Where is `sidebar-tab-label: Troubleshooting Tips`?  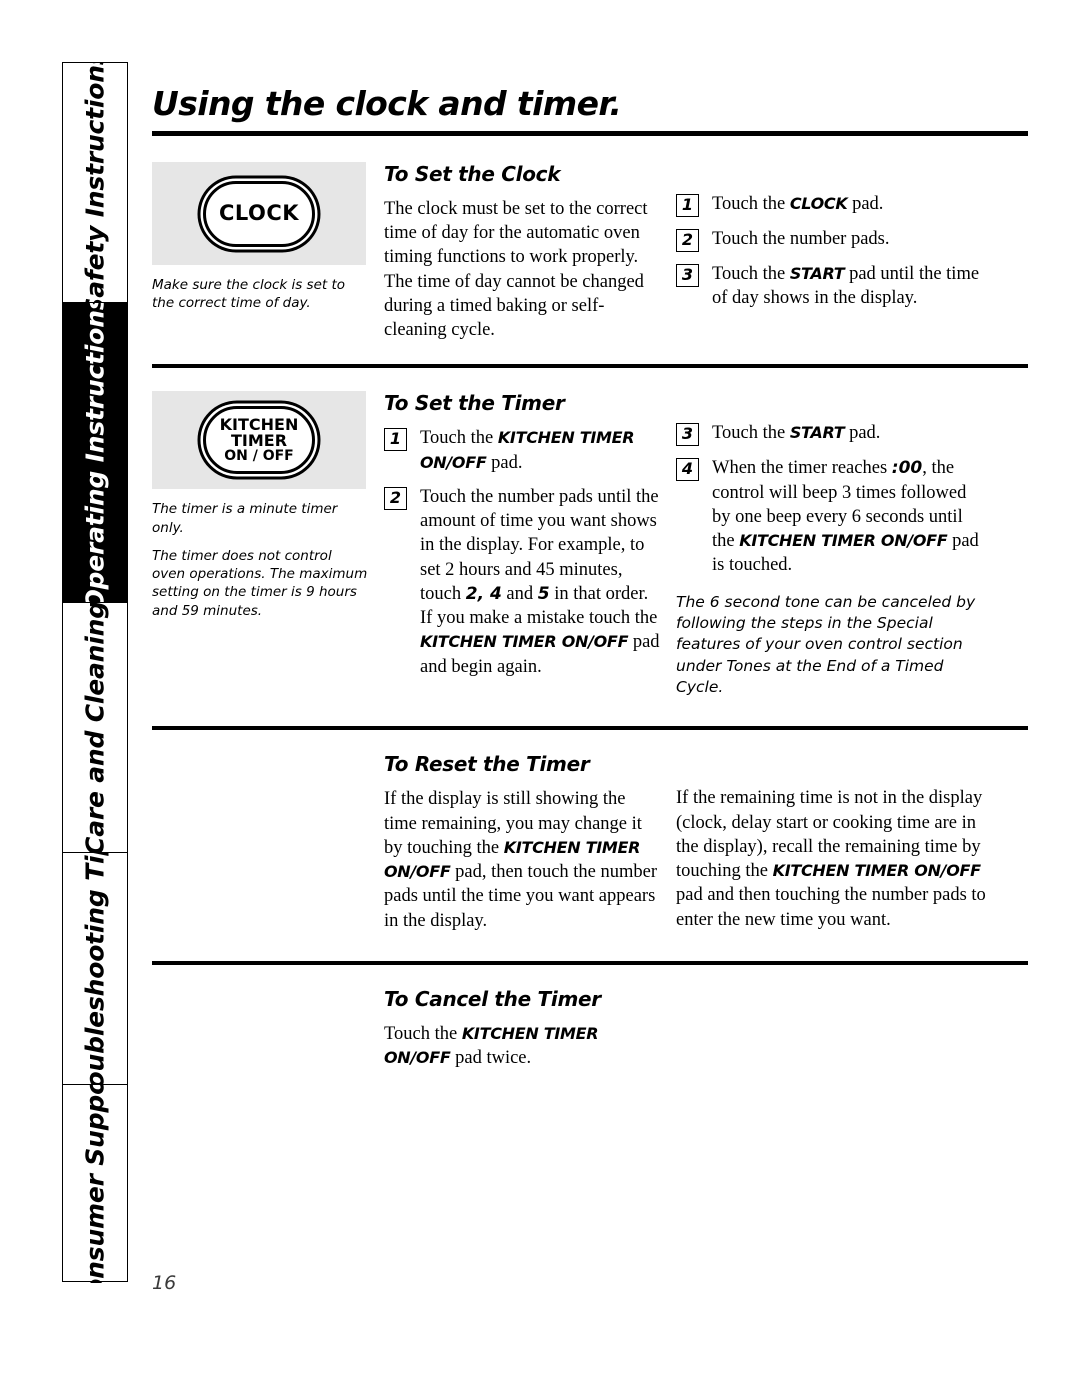 sidebar-tab-label: Troubleshooting Tips is located at coordinates (95, 969).